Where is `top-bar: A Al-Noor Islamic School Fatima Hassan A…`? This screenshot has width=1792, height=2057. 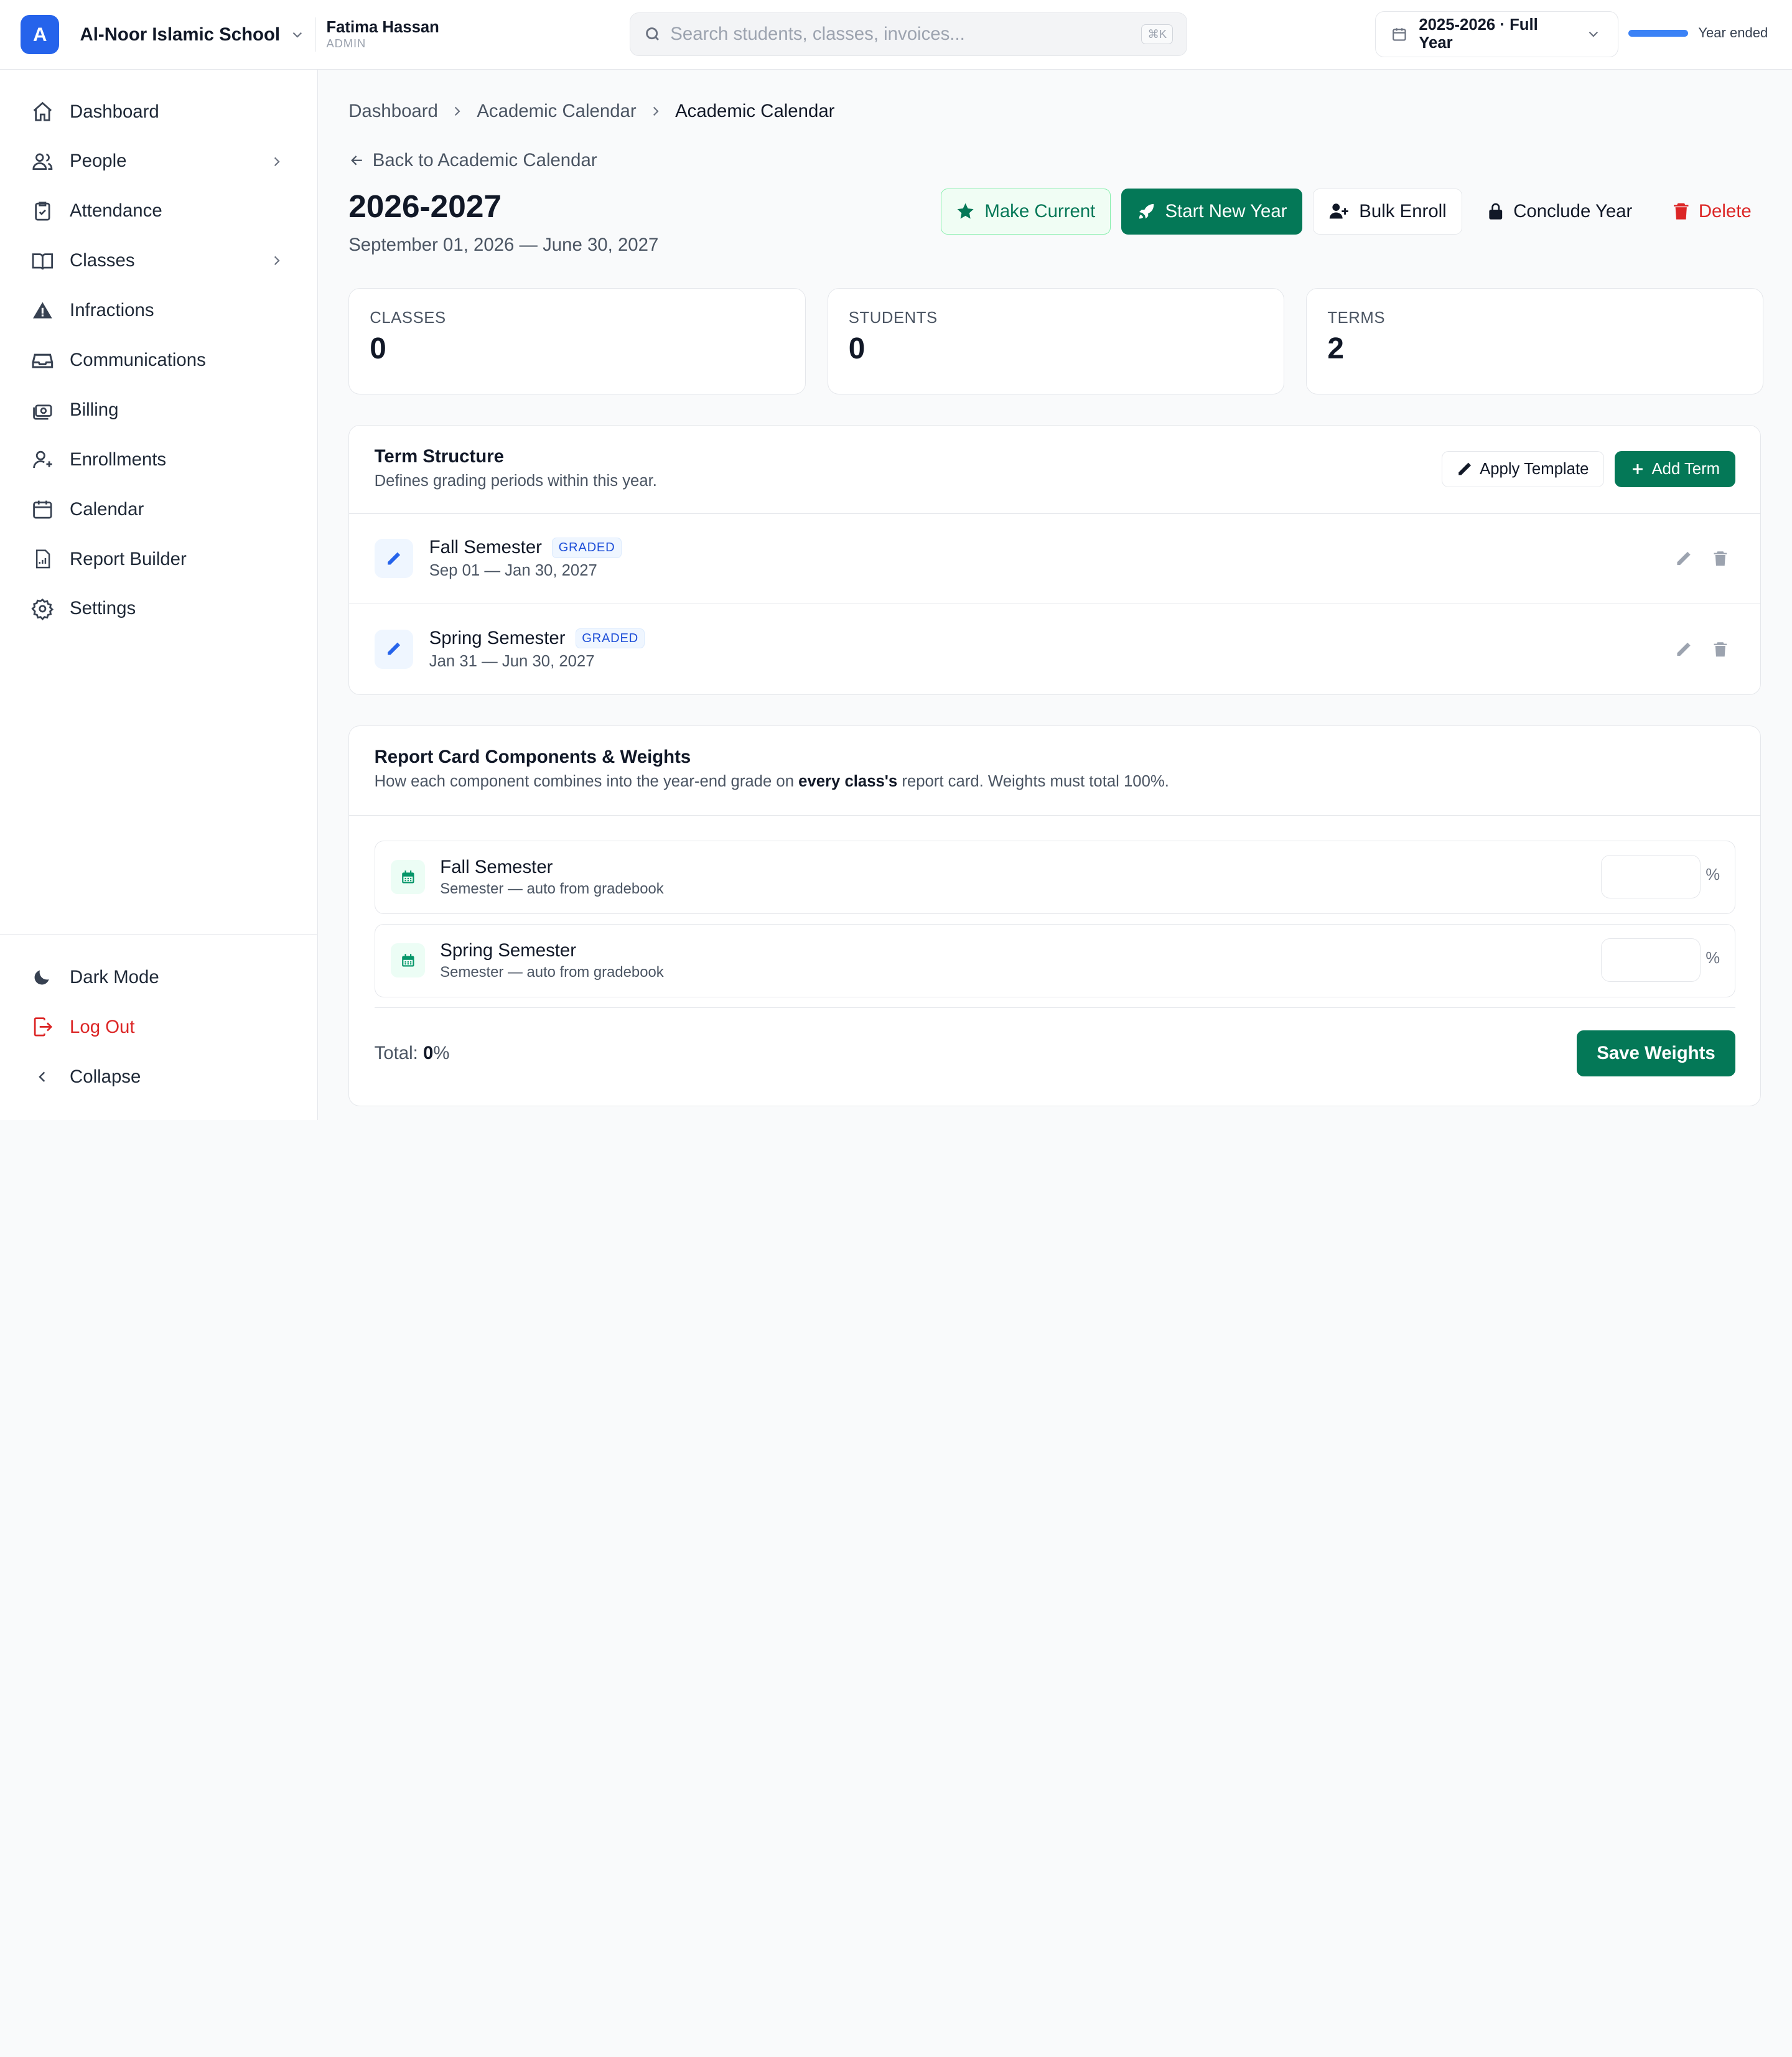
top-bar: A Al-Noor Islamic School Fatima Hassan A… is located at coordinates (896, 35).